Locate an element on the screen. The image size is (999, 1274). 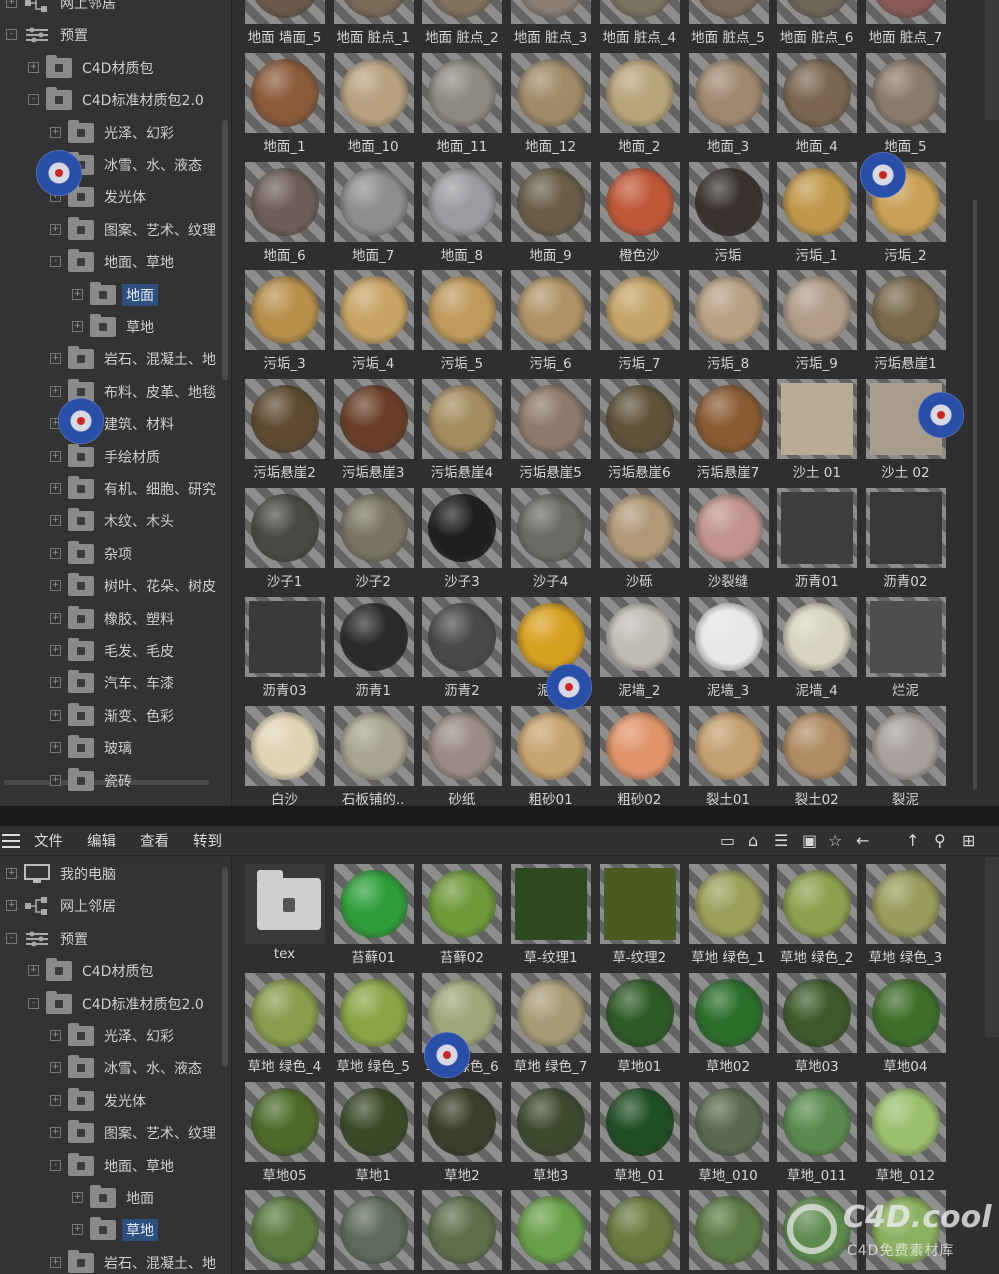
material-item: 草-纹理2 is located at coordinates (639, 918).